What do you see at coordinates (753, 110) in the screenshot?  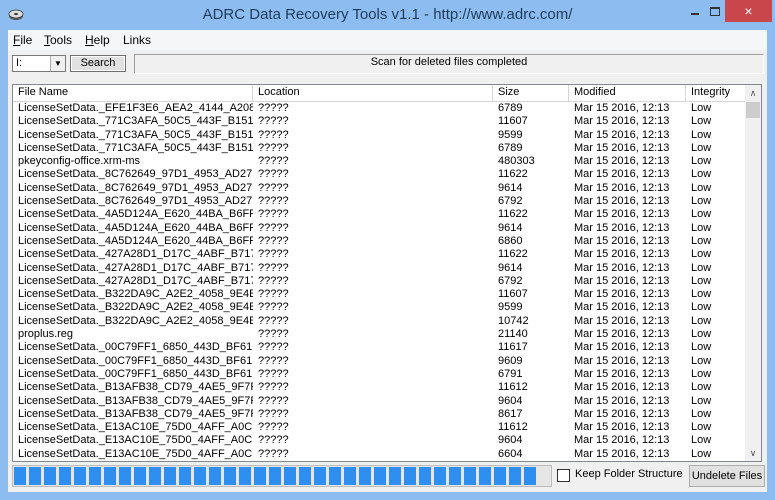 I see `scroll-thumb` at bounding box center [753, 110].